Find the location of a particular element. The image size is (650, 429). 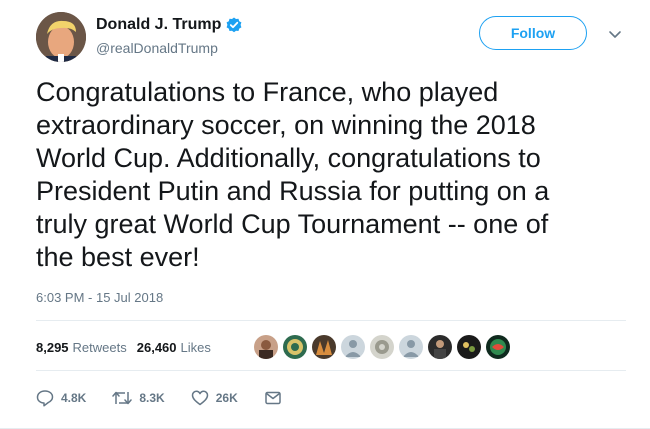

tweet-header: Donald J. Trump @realDonaldTrump Follow is located at coordinates (336, 37).